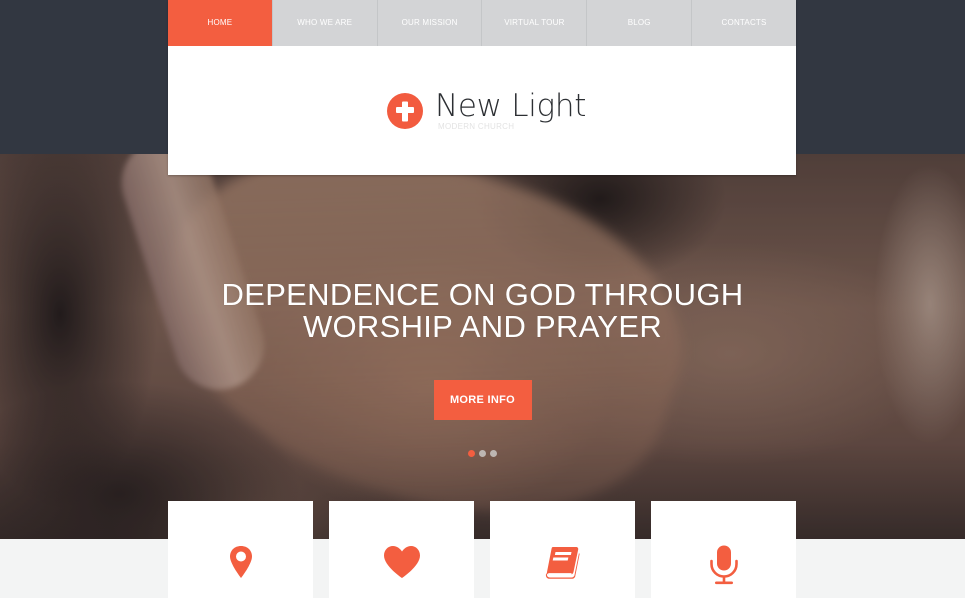  Describe the element at coordinates (724, 565) in the screenshot. I see `microphone-icon` at that location.